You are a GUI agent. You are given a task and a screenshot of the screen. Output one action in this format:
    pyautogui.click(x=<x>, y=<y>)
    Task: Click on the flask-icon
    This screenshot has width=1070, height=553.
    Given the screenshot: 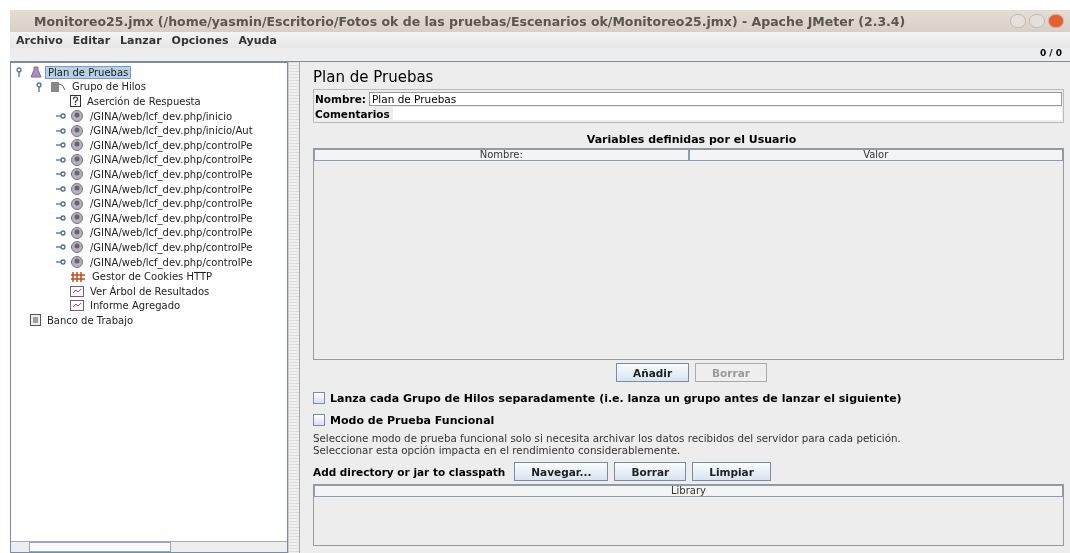 What is the action you would take?
    pyautogui.click(x=36, y=72)
    